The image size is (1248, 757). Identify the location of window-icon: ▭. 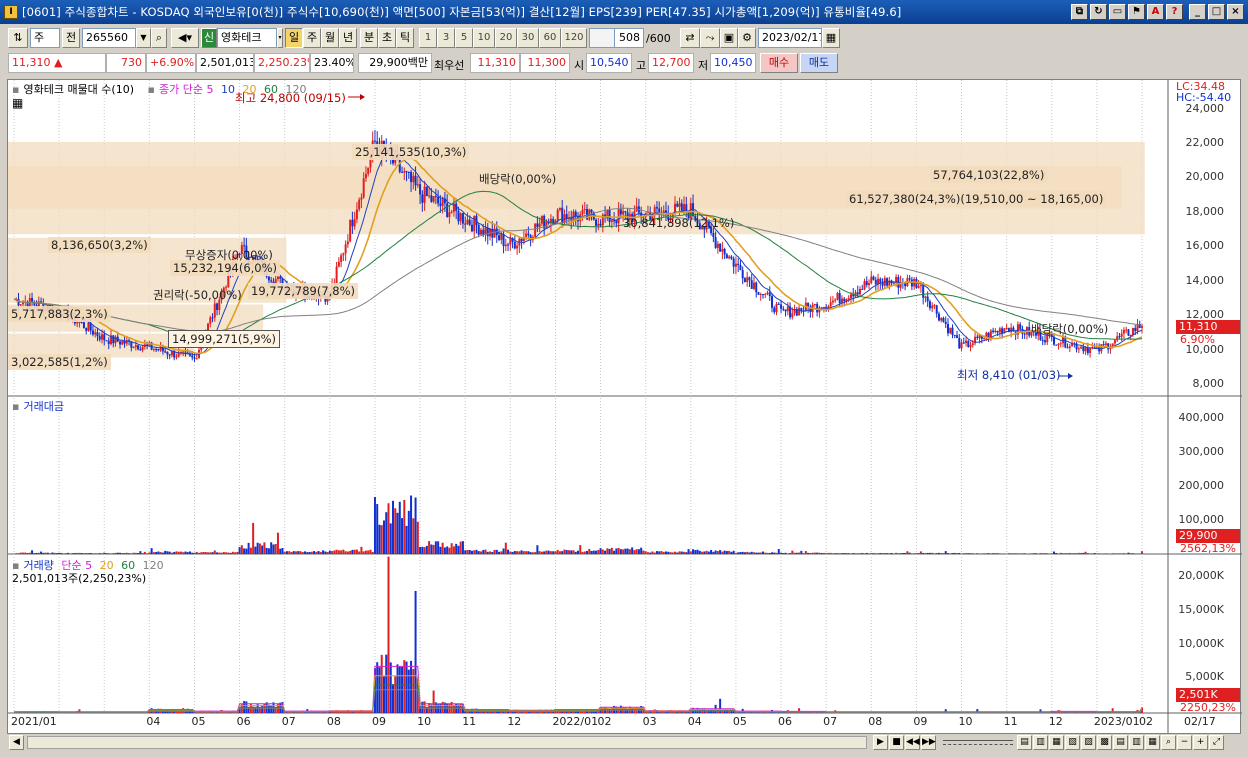
(1117, 12).